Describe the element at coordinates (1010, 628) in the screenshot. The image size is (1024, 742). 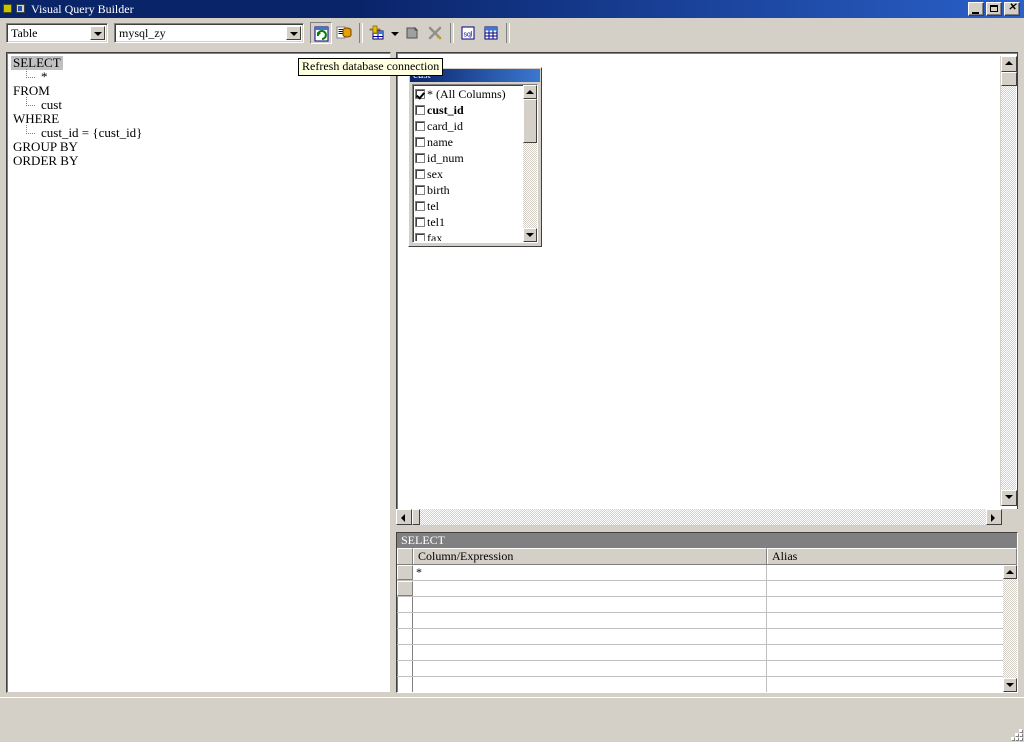
I see `grid-vertical-scrollbar` at that location.